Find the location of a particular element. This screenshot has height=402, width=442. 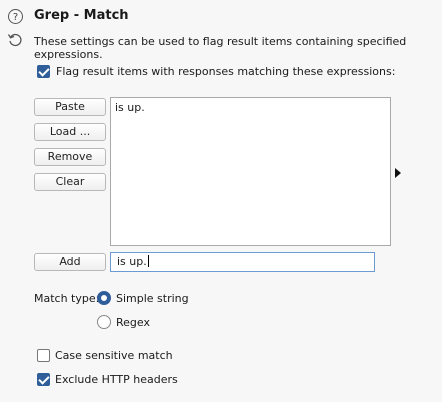

simple-string-label: Simple string is located at coordinates (152, 298).